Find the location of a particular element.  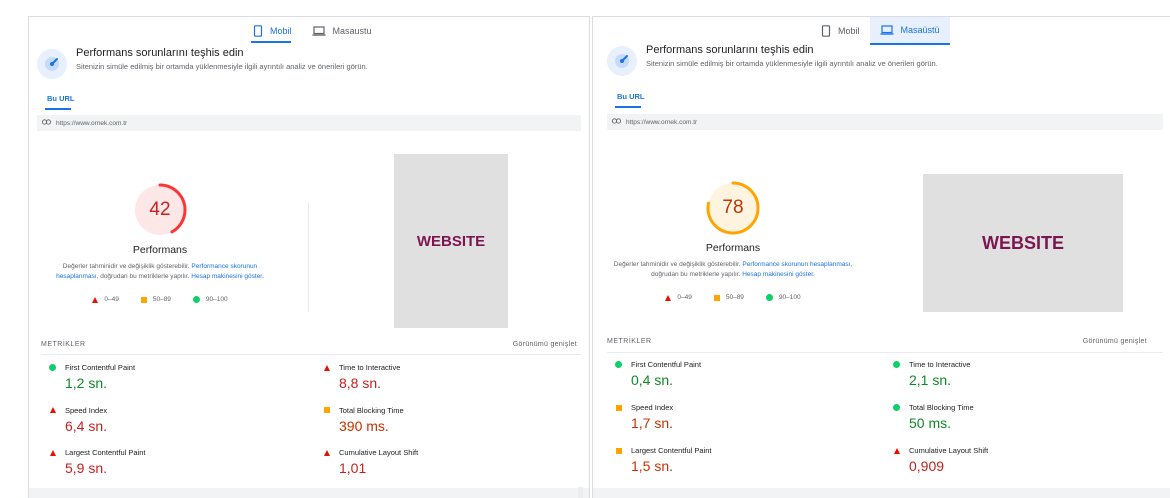

vertical-divider is located at coordinates (308, 257).